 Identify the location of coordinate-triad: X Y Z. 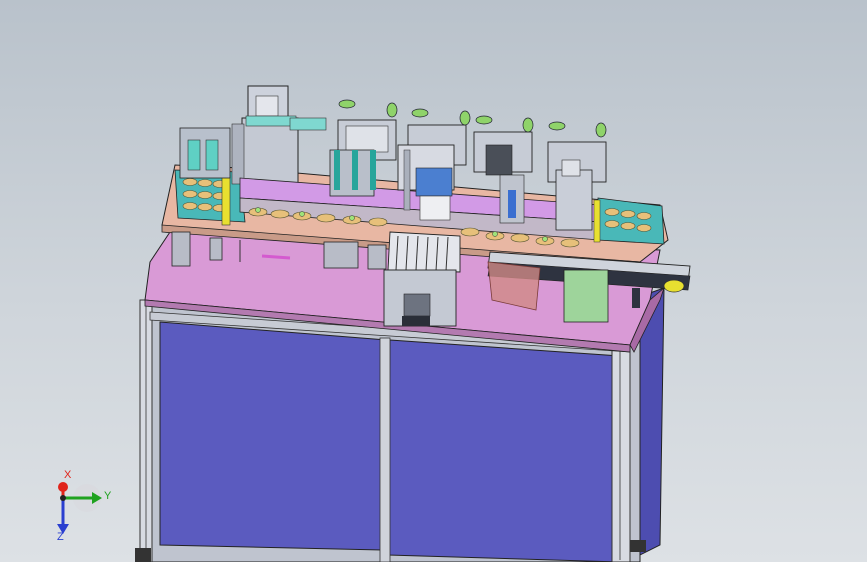
(85, 504).